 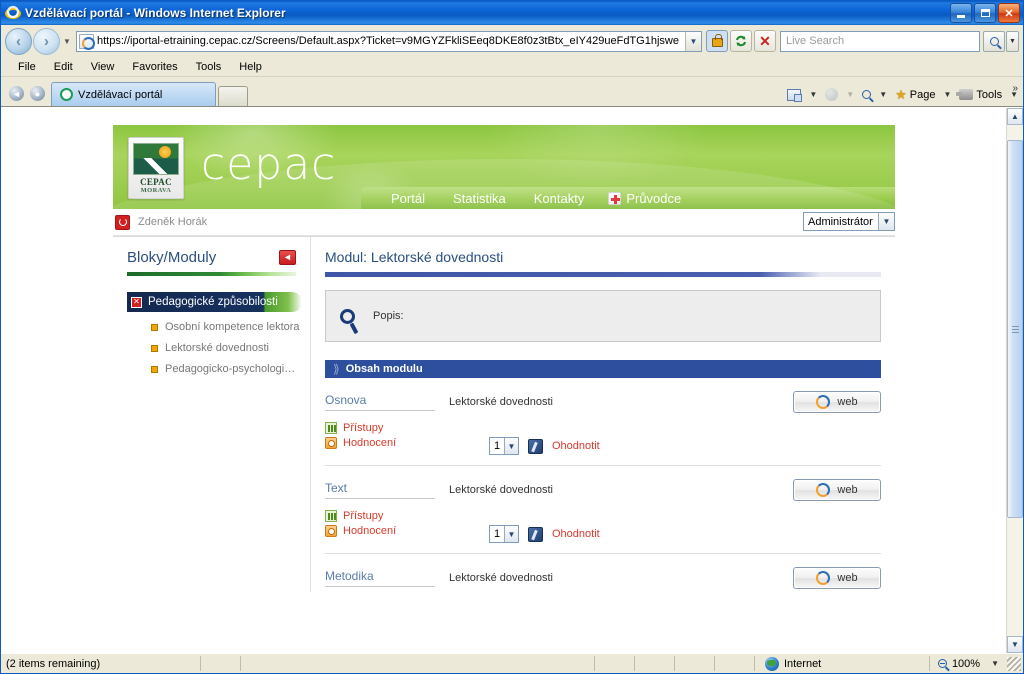 I want to click on security-lock-icon, so click(x=717, y=41).